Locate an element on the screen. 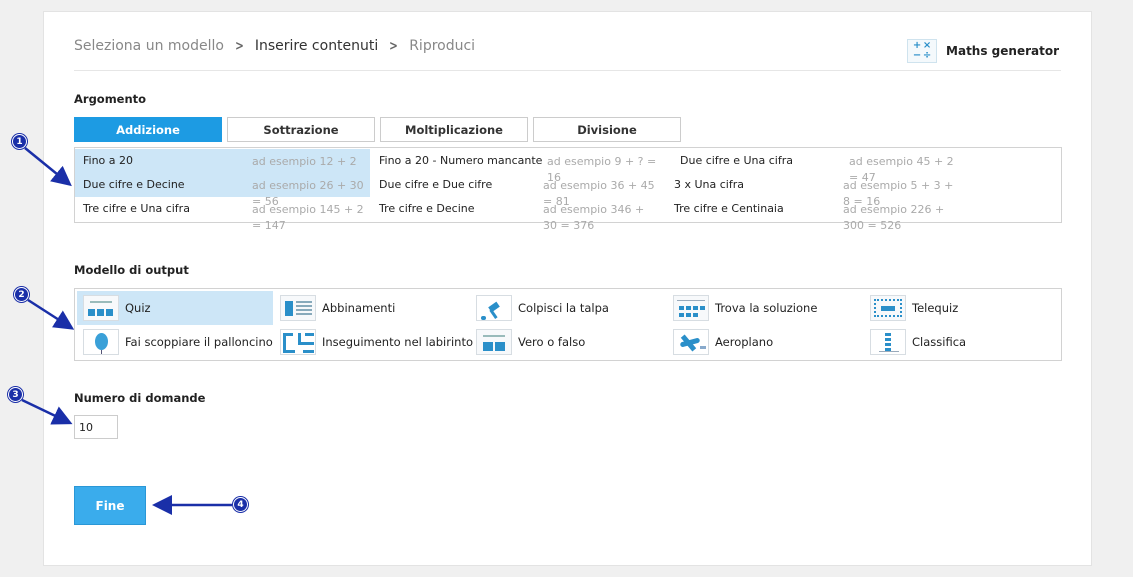 The height and width of the screenshot is (577, 1133). annotation-arrows is located at coordinates (126, 331).